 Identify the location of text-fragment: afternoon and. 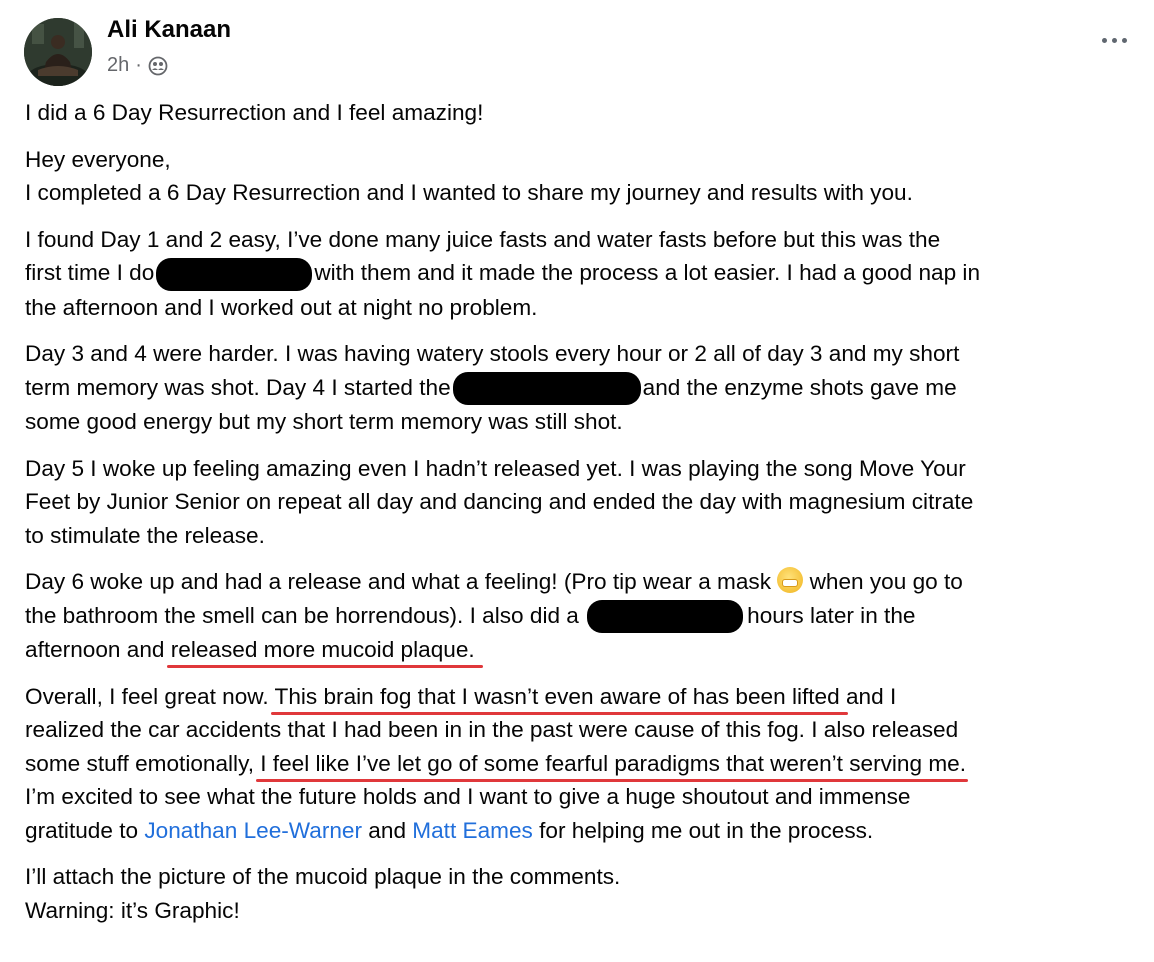
(98, 650).